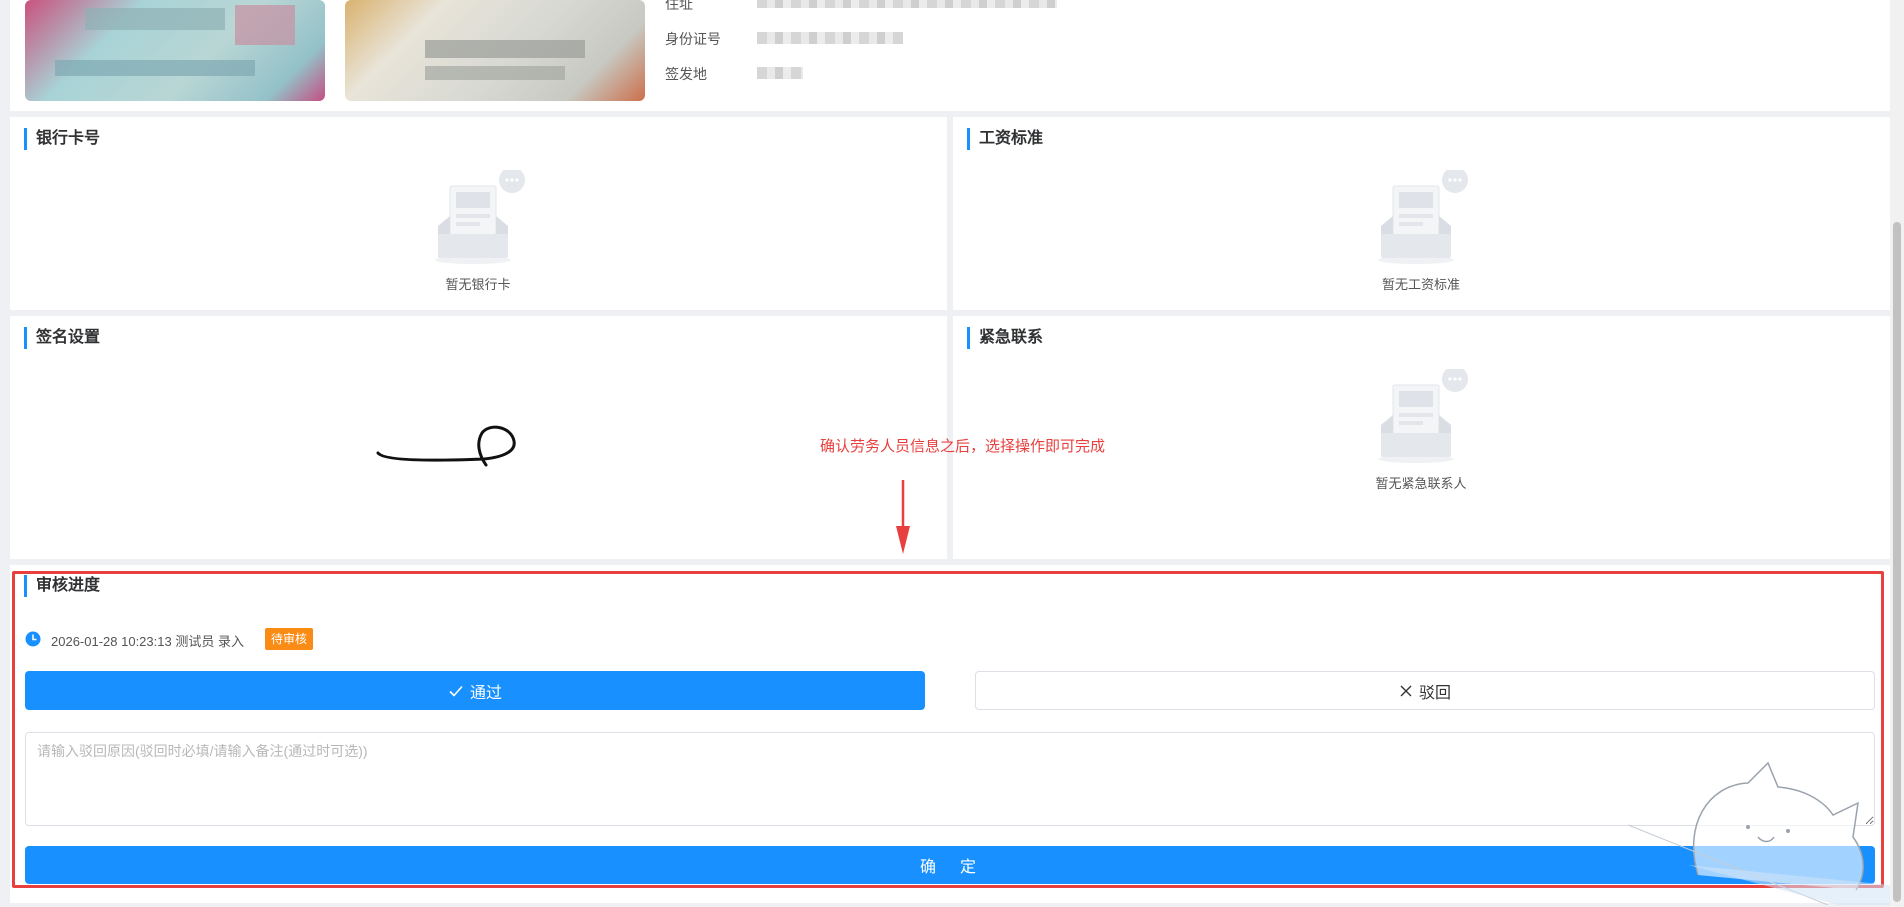 The width and height of the screenshot is (1904, 907). What do you see at coordinates (1406, 690) in the screenshot?
I see `close-icon` at bounding box center [1406, 690].